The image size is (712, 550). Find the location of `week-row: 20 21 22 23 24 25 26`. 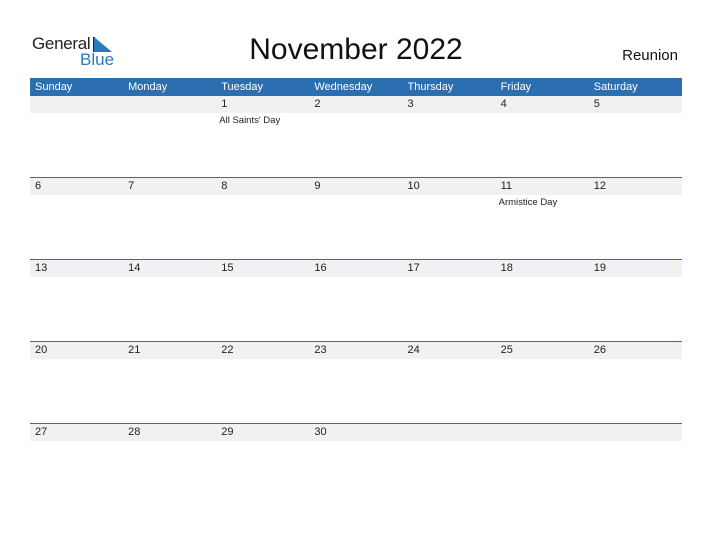

week-row: 20 21 22 23 24 25 26 is located at coordinates (356, 382).